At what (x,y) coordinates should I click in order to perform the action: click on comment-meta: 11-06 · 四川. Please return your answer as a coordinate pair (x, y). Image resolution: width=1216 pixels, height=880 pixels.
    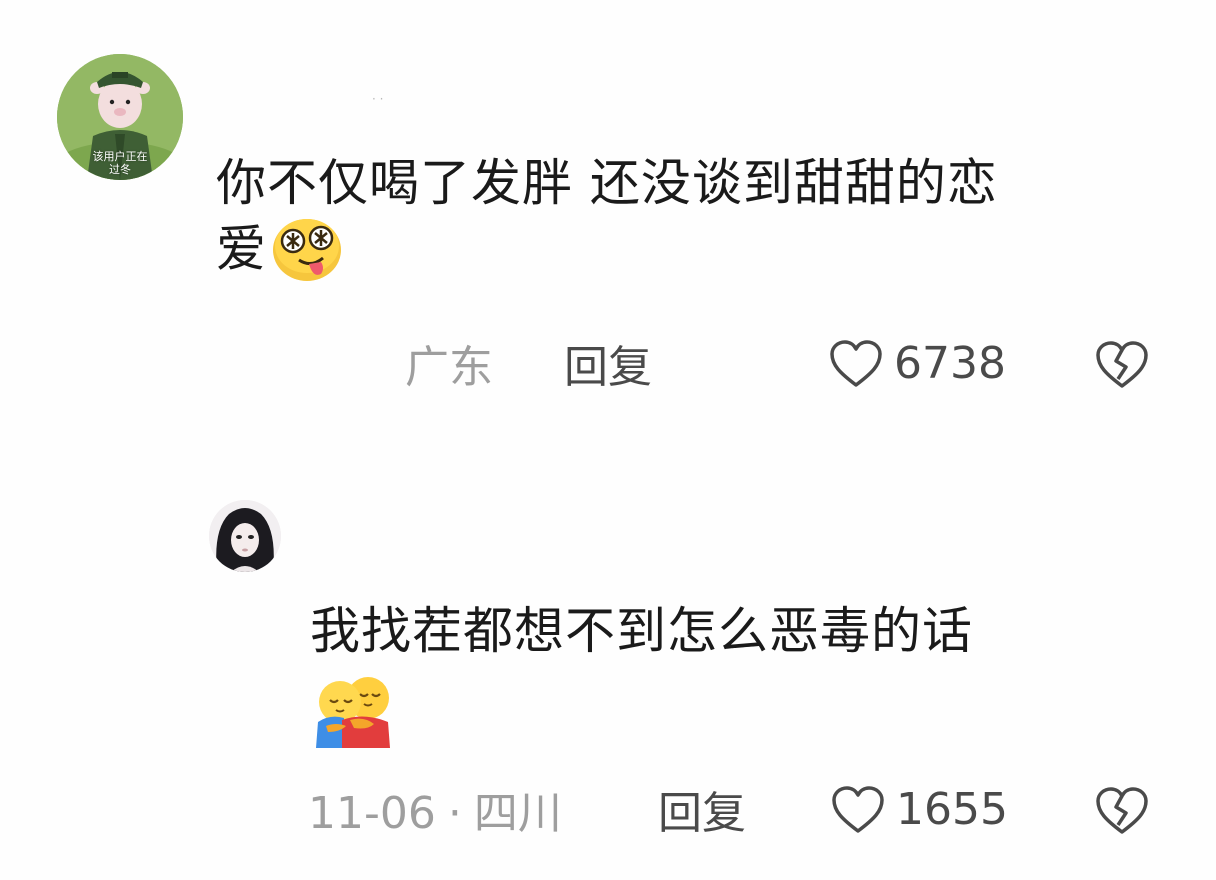
    Looking at the image, I should click on (435, 814).